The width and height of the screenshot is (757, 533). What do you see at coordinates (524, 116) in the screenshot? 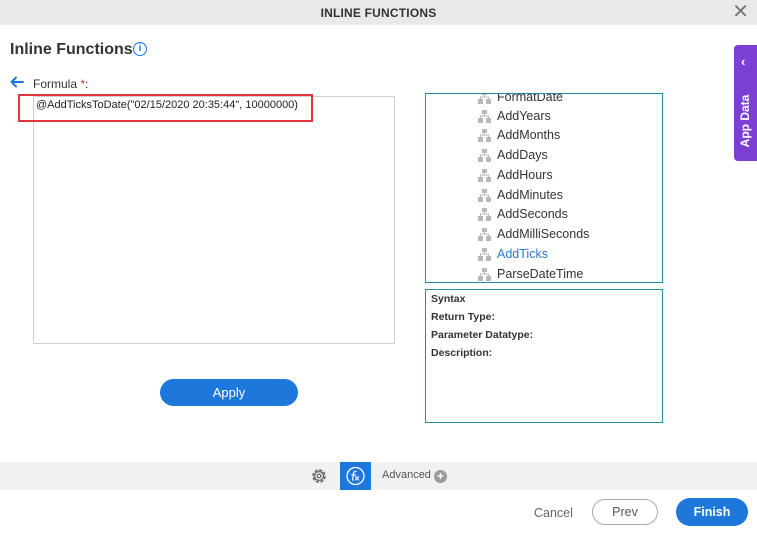
I see `tree-item-label: AddYears` at bounding box center [524, 116].